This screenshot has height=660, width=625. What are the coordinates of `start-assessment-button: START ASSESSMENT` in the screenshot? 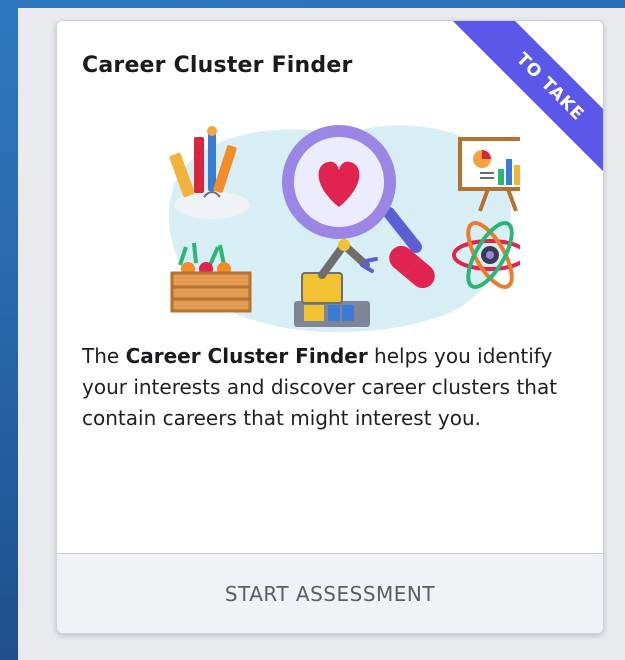 It's located at (330, 593).